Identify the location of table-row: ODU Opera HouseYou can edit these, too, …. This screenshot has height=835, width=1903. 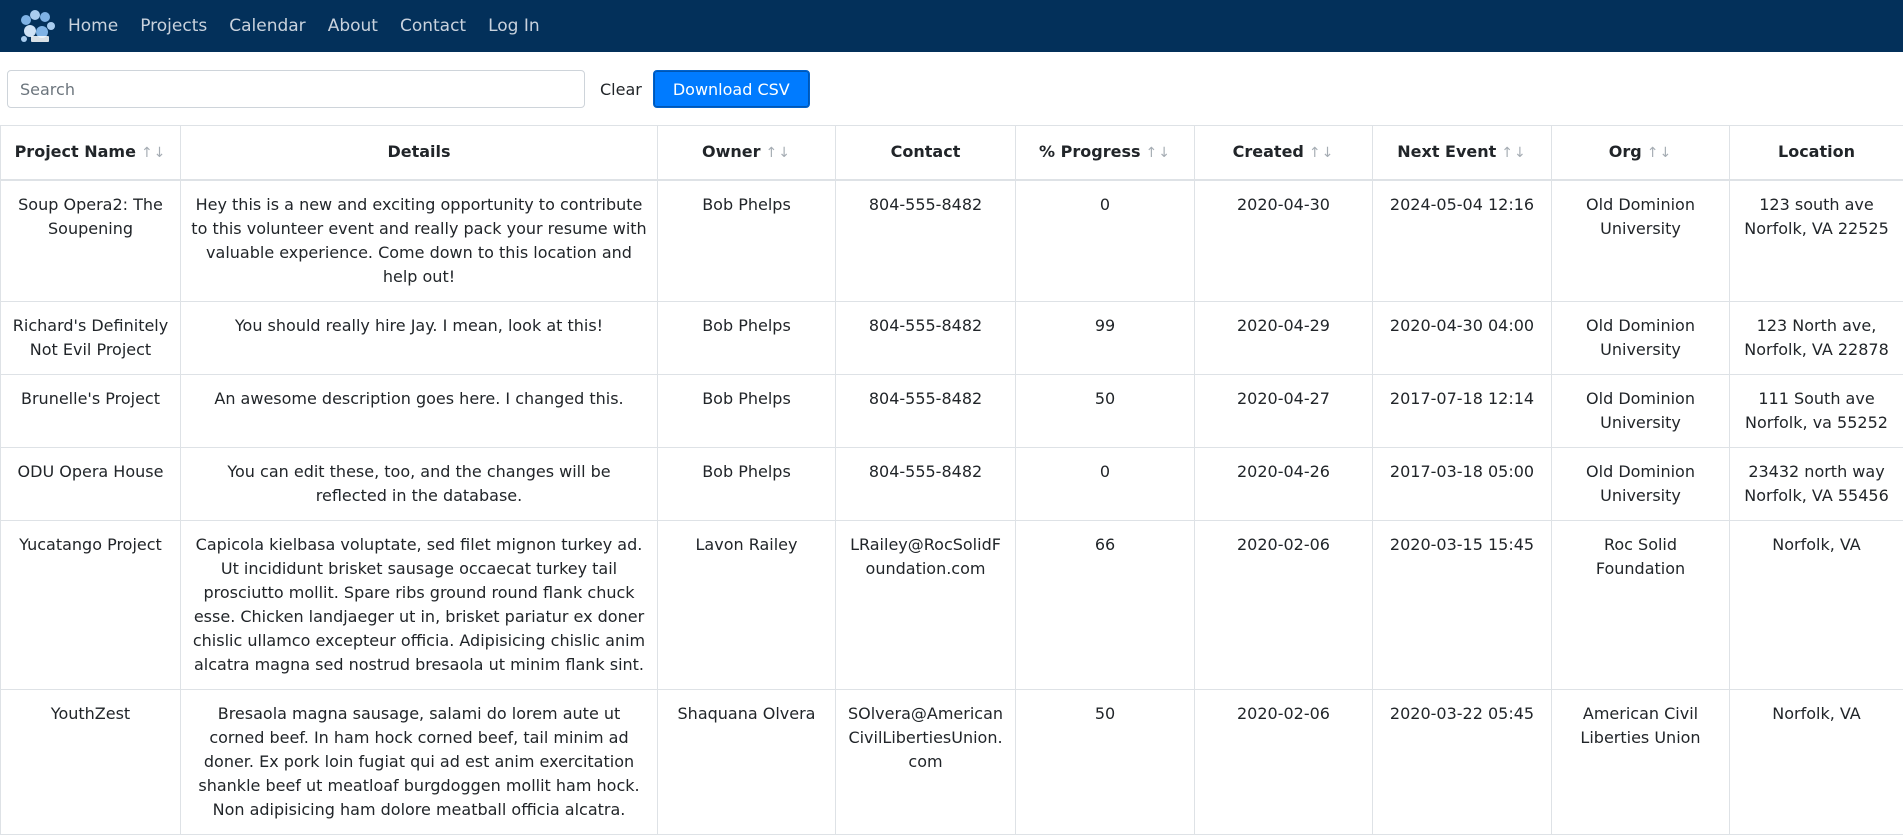
(952, 484).